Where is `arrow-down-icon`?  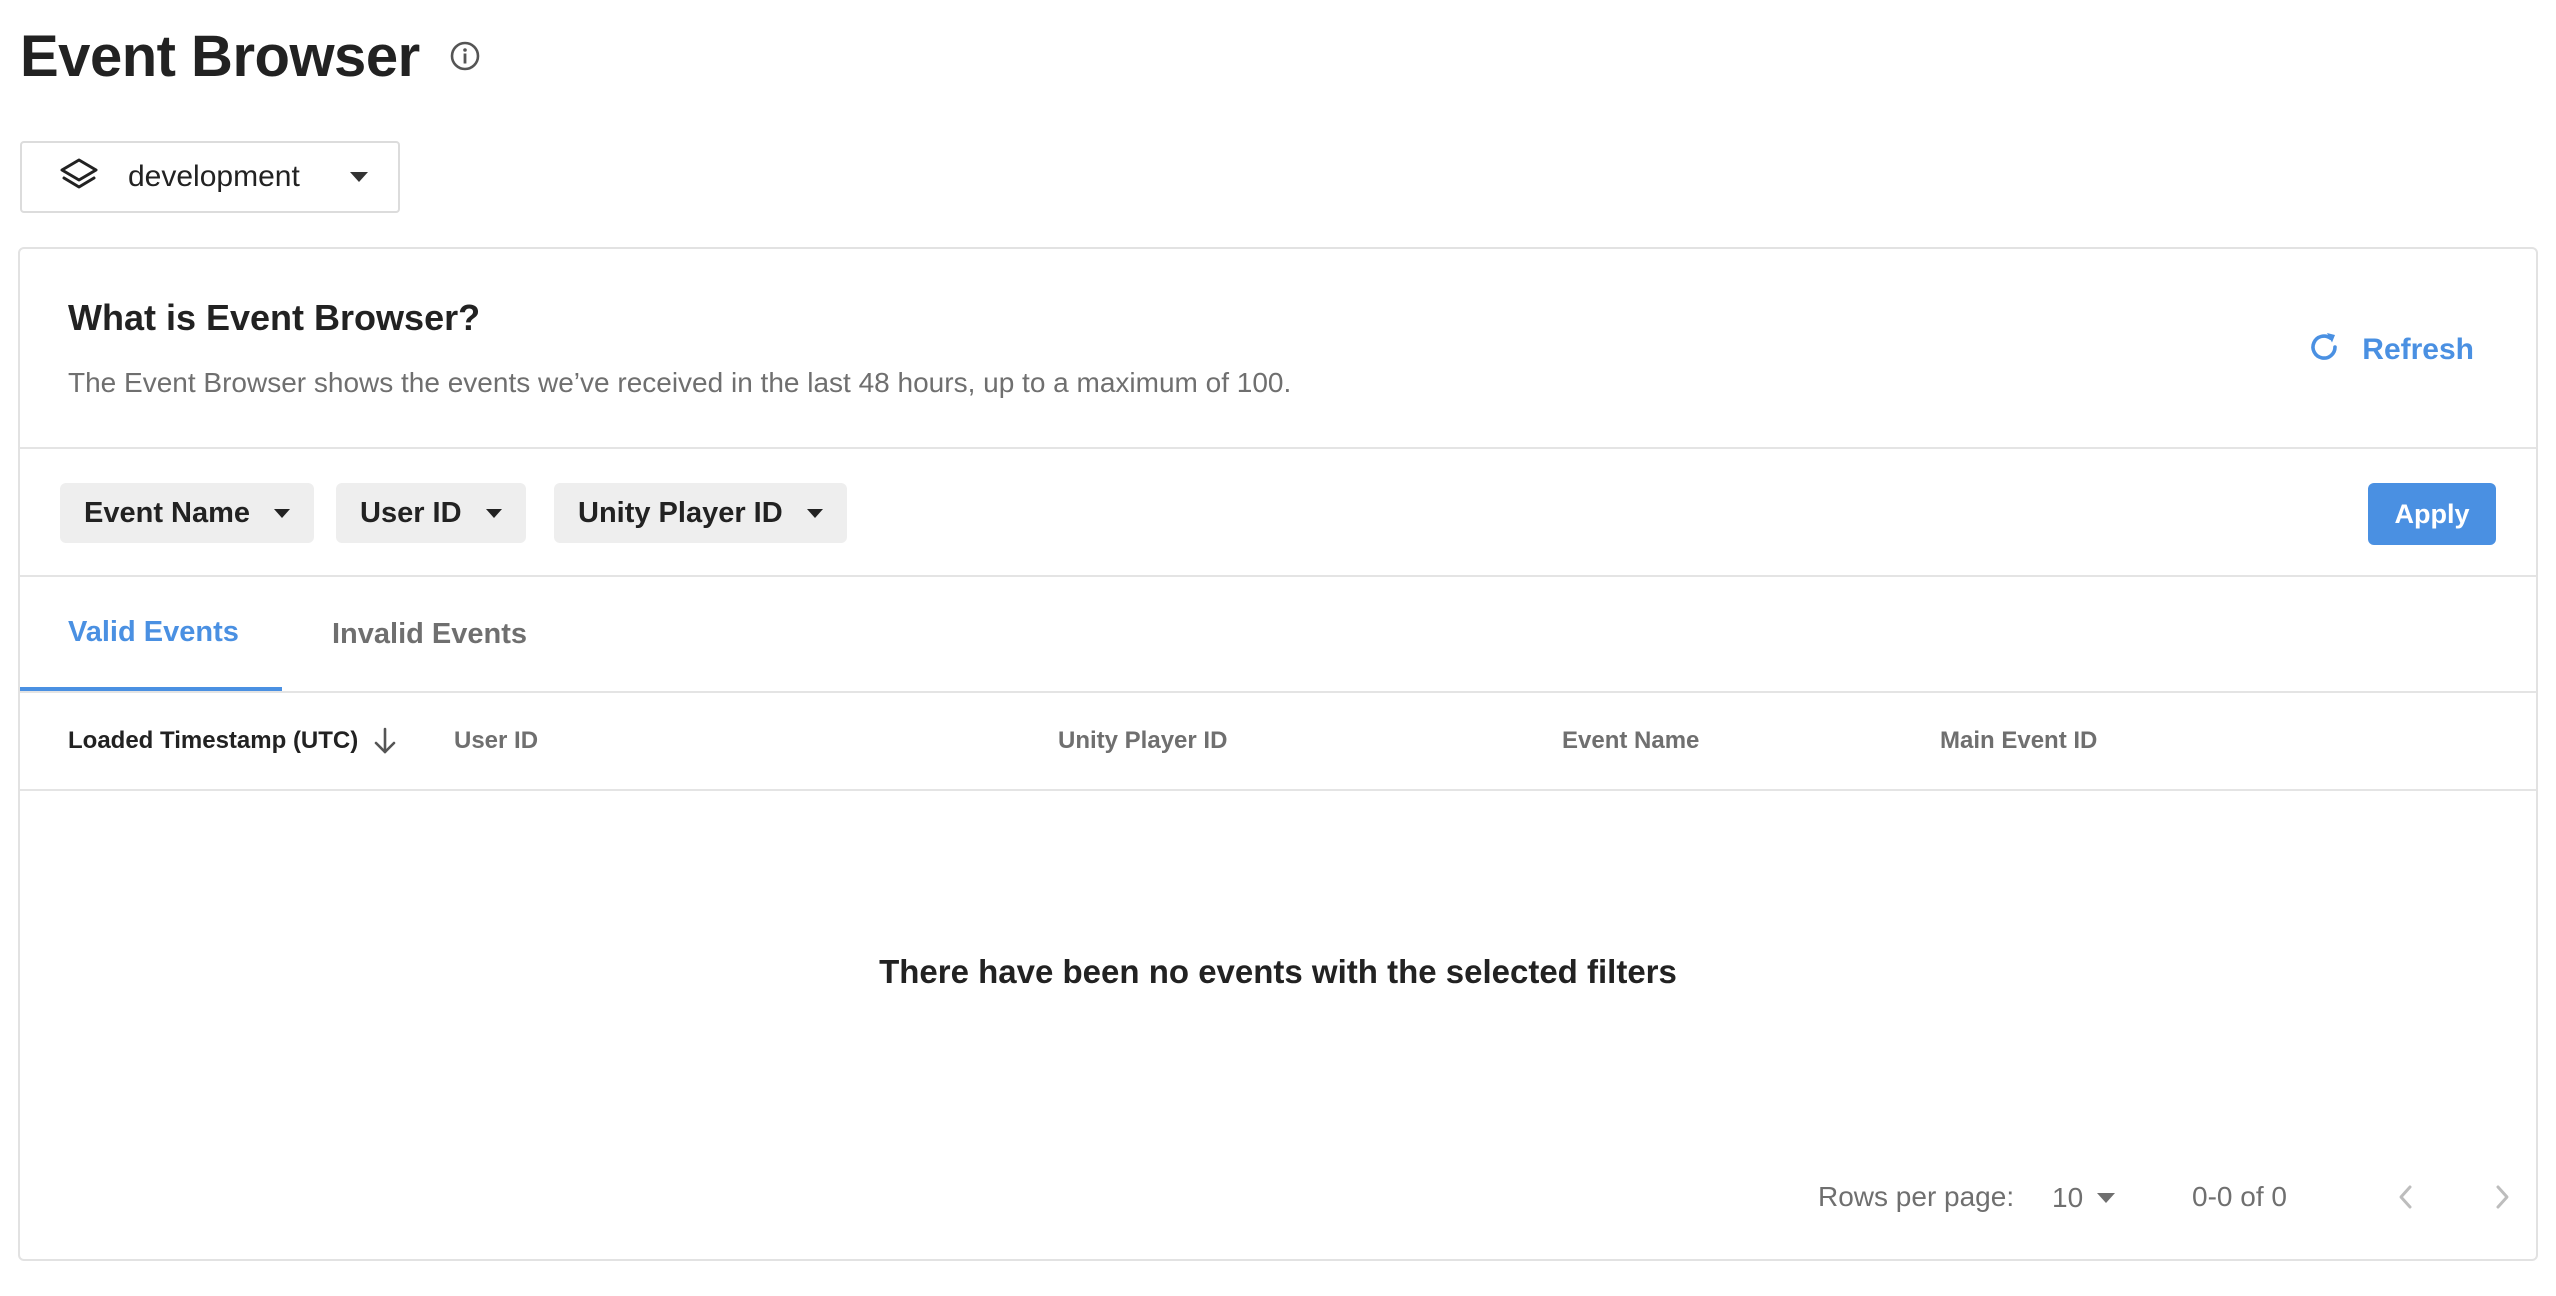 arrow-down-icon is located at coordinates (385, 741).